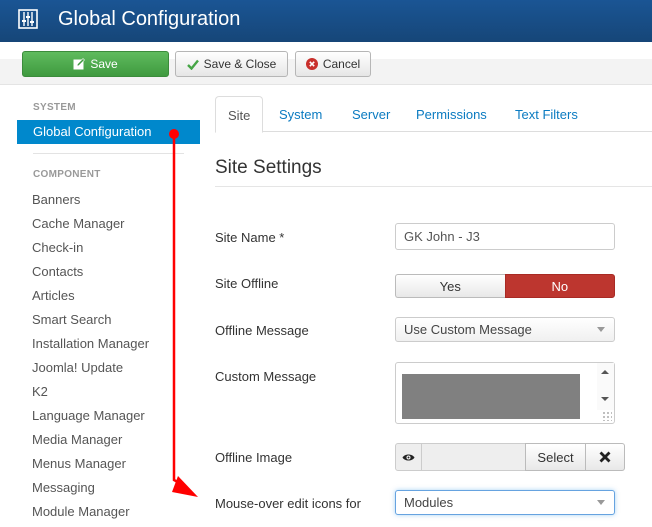 Image resolution: width=652 pixels, height=527 pixels. I want to click on sidebar-item-messaging: Messaging, so click(63, 487).